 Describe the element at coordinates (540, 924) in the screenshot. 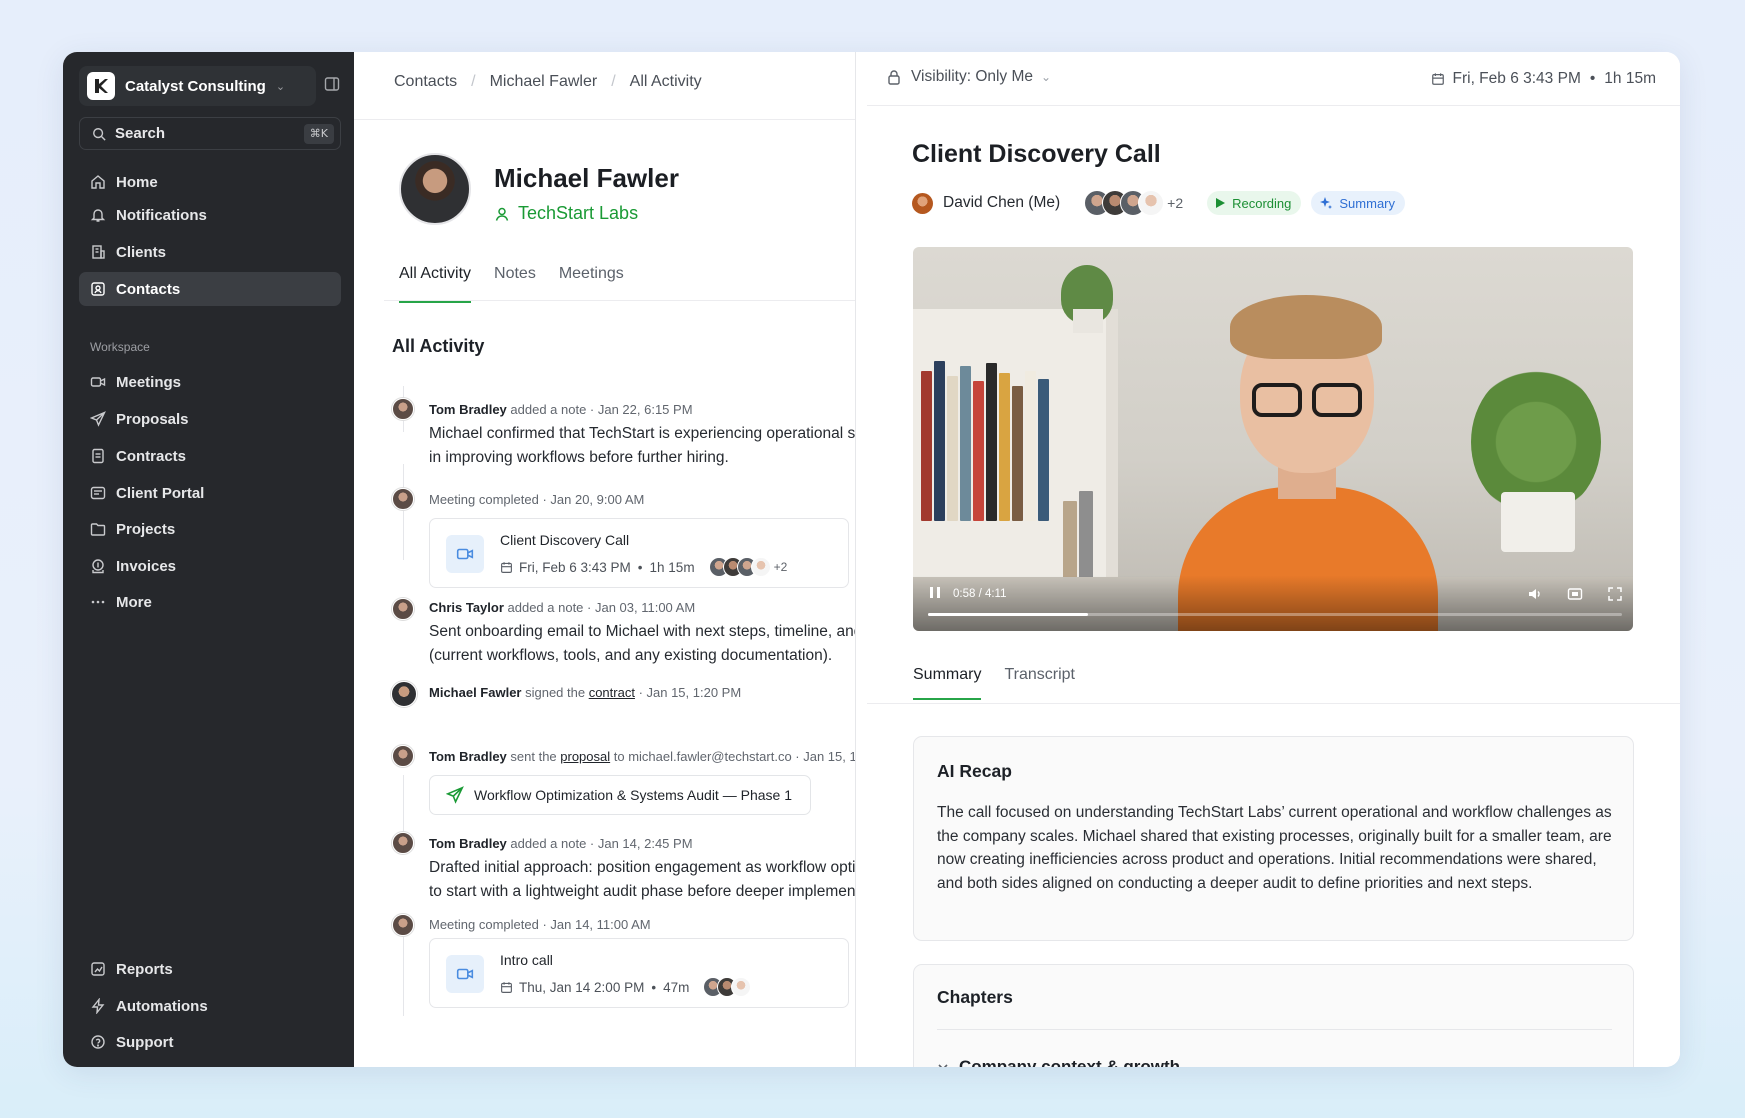

I see `activity-meta: Meeting completed · Jan 14, 11:00 AM` at that location.